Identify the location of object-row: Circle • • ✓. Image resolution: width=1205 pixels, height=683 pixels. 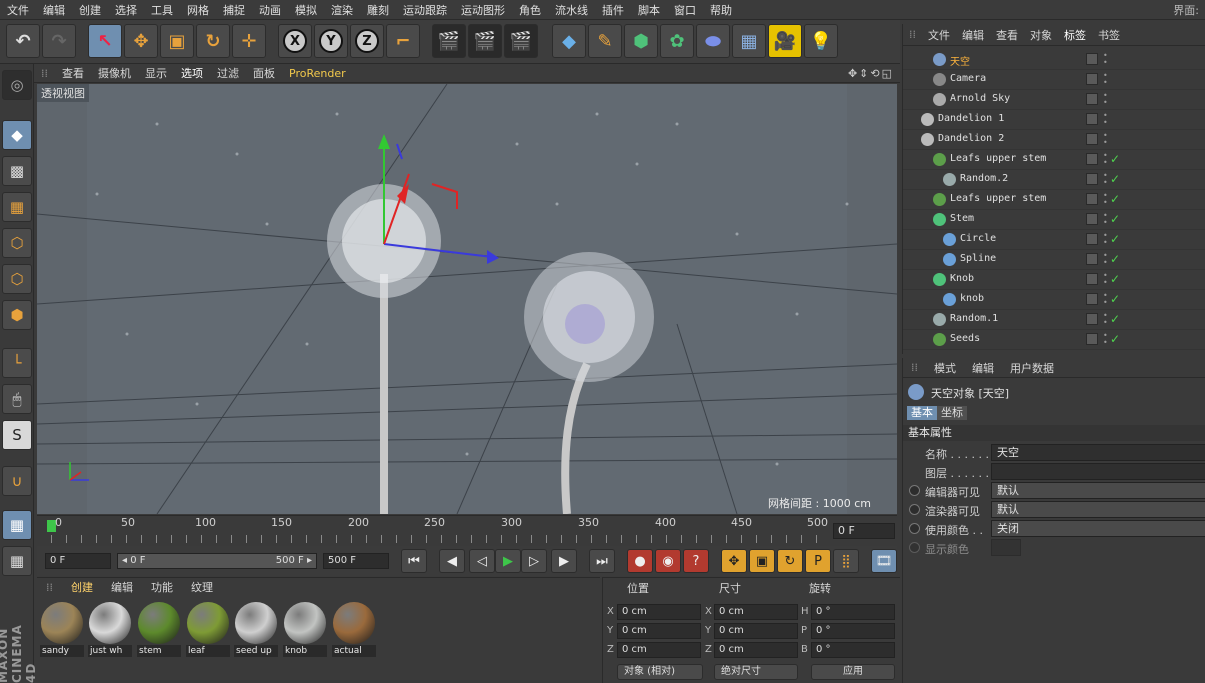
(1054, 240).